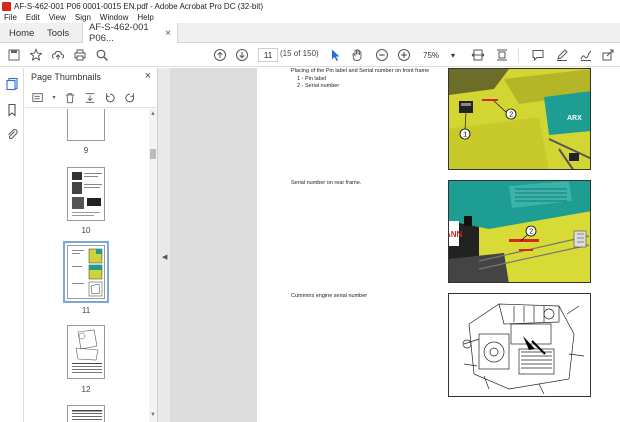  What do you see at coordinates (6, 6) in the screenshot?
I see `acrobat-app-icon` at bounding box center [6, 6].